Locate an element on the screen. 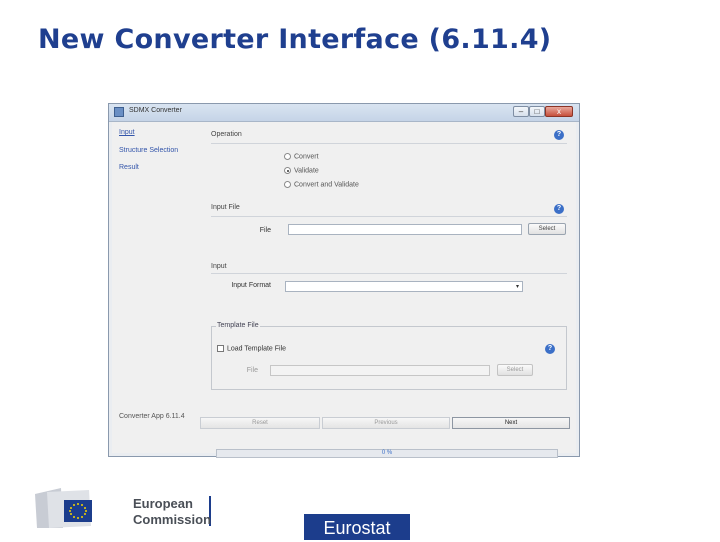 Image resolution: width=720 pixels, height=542 pixels. radio-convert-and-validate-label: Convert and Validate is located at coordinates (326, 185).